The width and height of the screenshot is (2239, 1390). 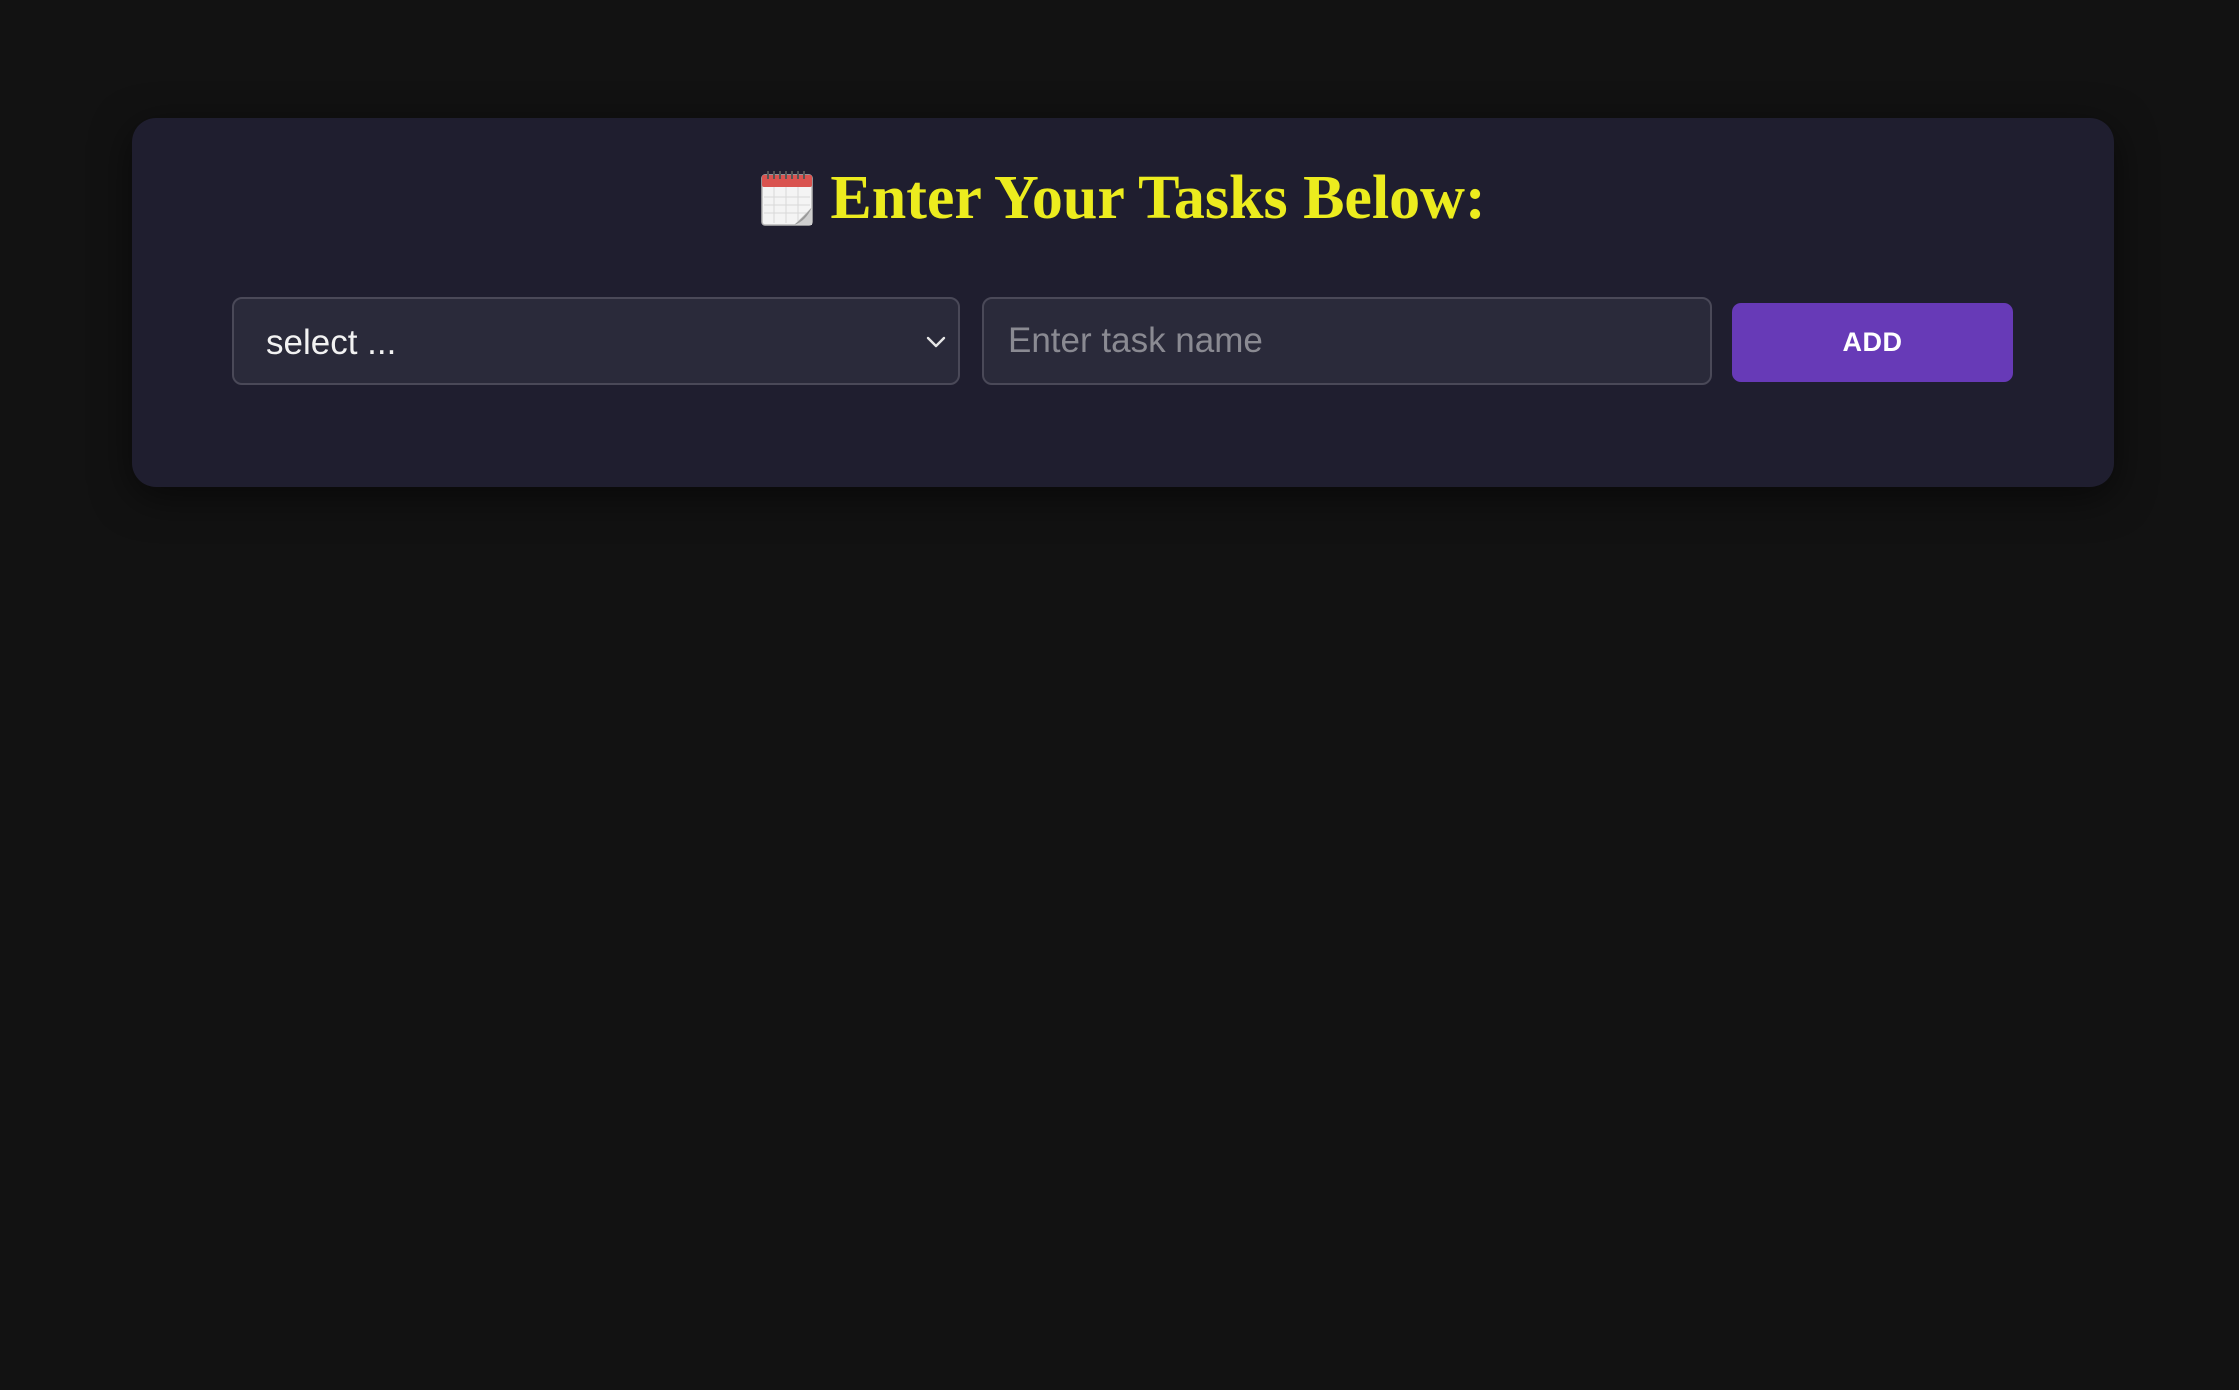 I want to click on chevron-down-icon, so click(x=936, y=341).